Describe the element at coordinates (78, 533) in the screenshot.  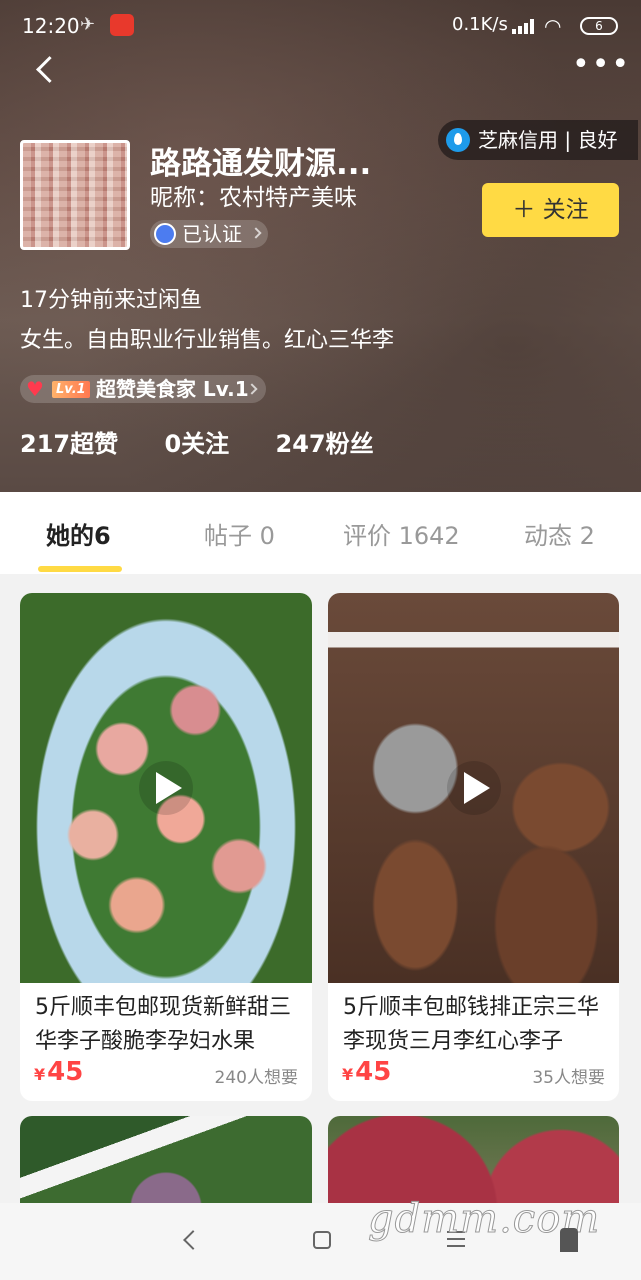
I see `tab-items: 她的6` at that location.